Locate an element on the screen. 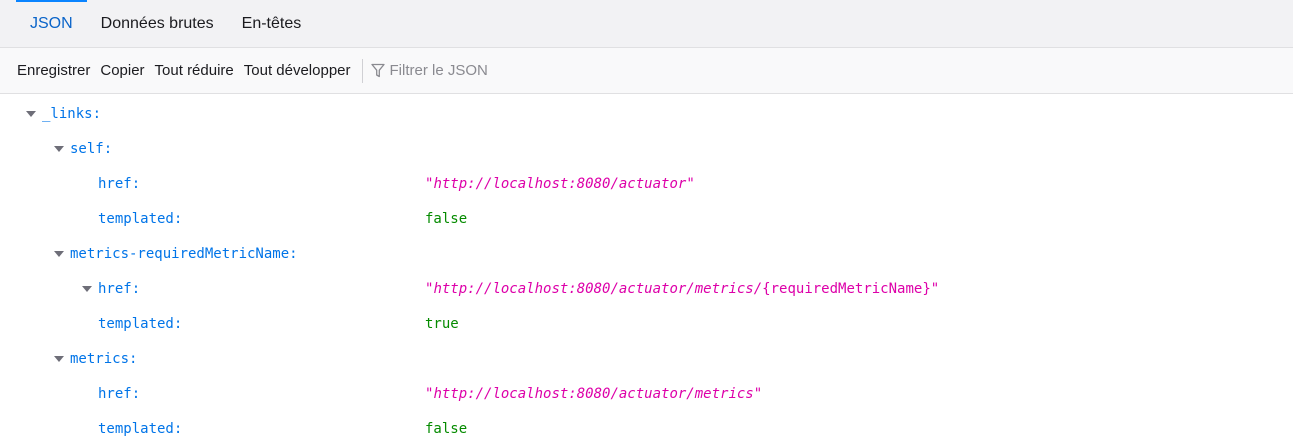 The image size is (1293, 448). filter-icon is located at coordinates (377, 70).